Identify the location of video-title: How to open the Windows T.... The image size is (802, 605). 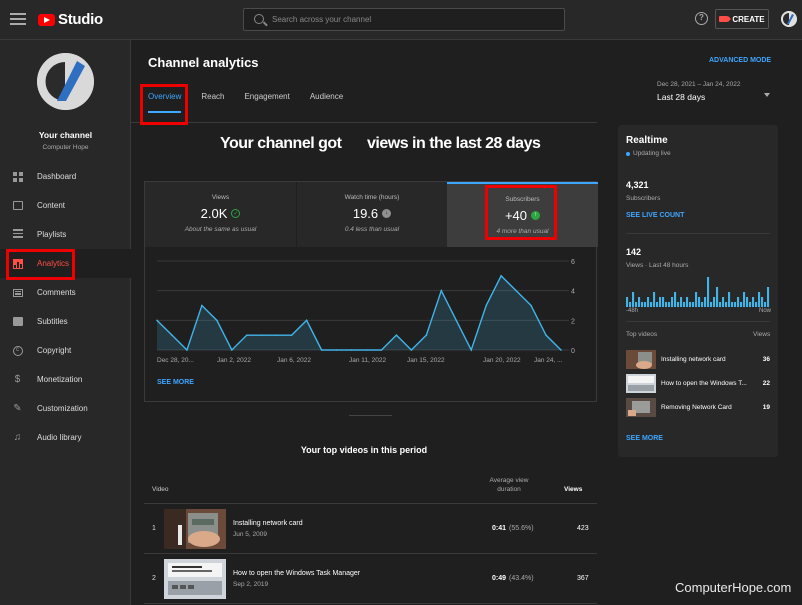
(704, 383).